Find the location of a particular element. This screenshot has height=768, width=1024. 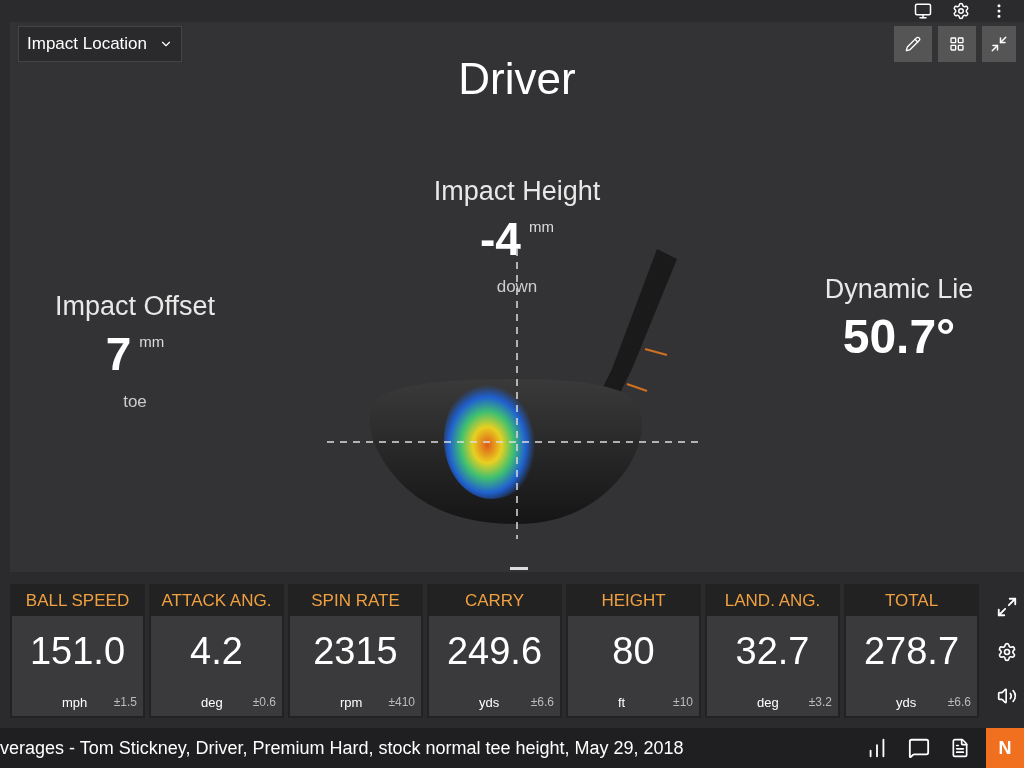

collapse-button is located at coordinates (999, 44).